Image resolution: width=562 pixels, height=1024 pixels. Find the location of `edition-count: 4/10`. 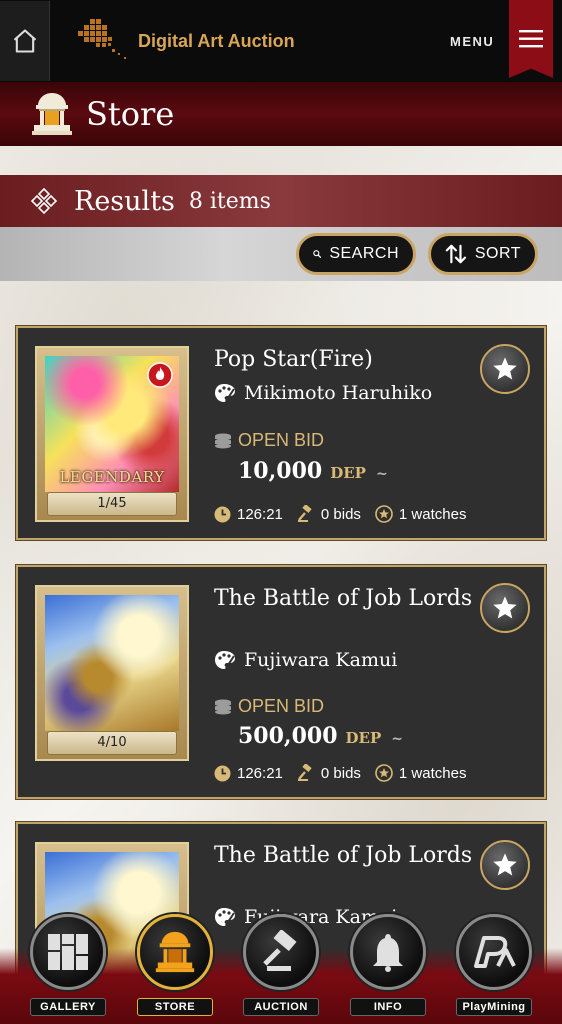

edition-count: 4/10 is located at coordinates (112, 743).